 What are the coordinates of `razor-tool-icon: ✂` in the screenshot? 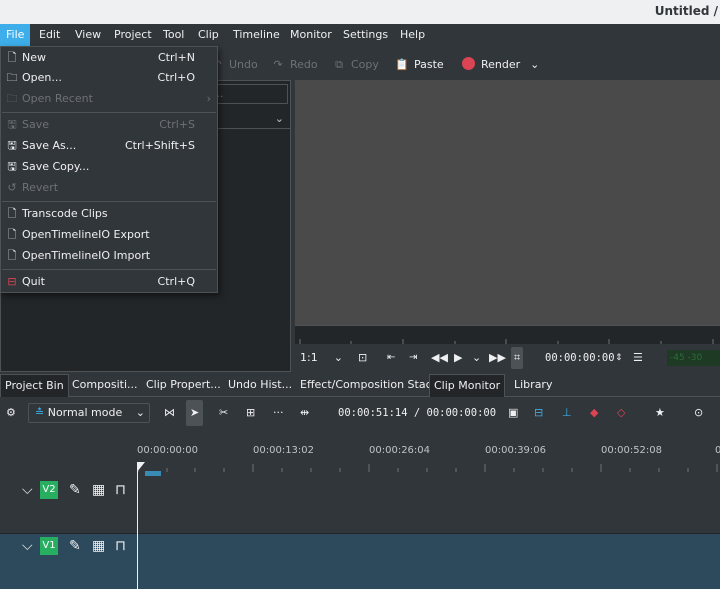 It's located at (223, 413).